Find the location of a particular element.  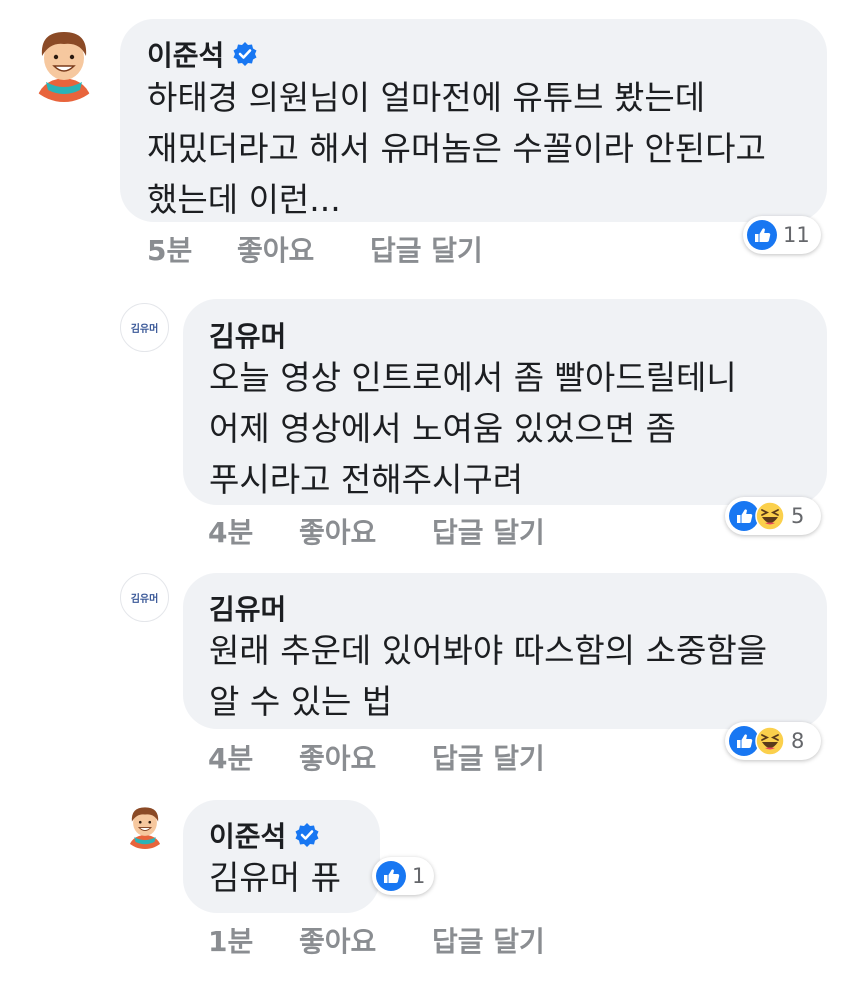

reaction-badge: 11 is located at coordinates (782, 235).